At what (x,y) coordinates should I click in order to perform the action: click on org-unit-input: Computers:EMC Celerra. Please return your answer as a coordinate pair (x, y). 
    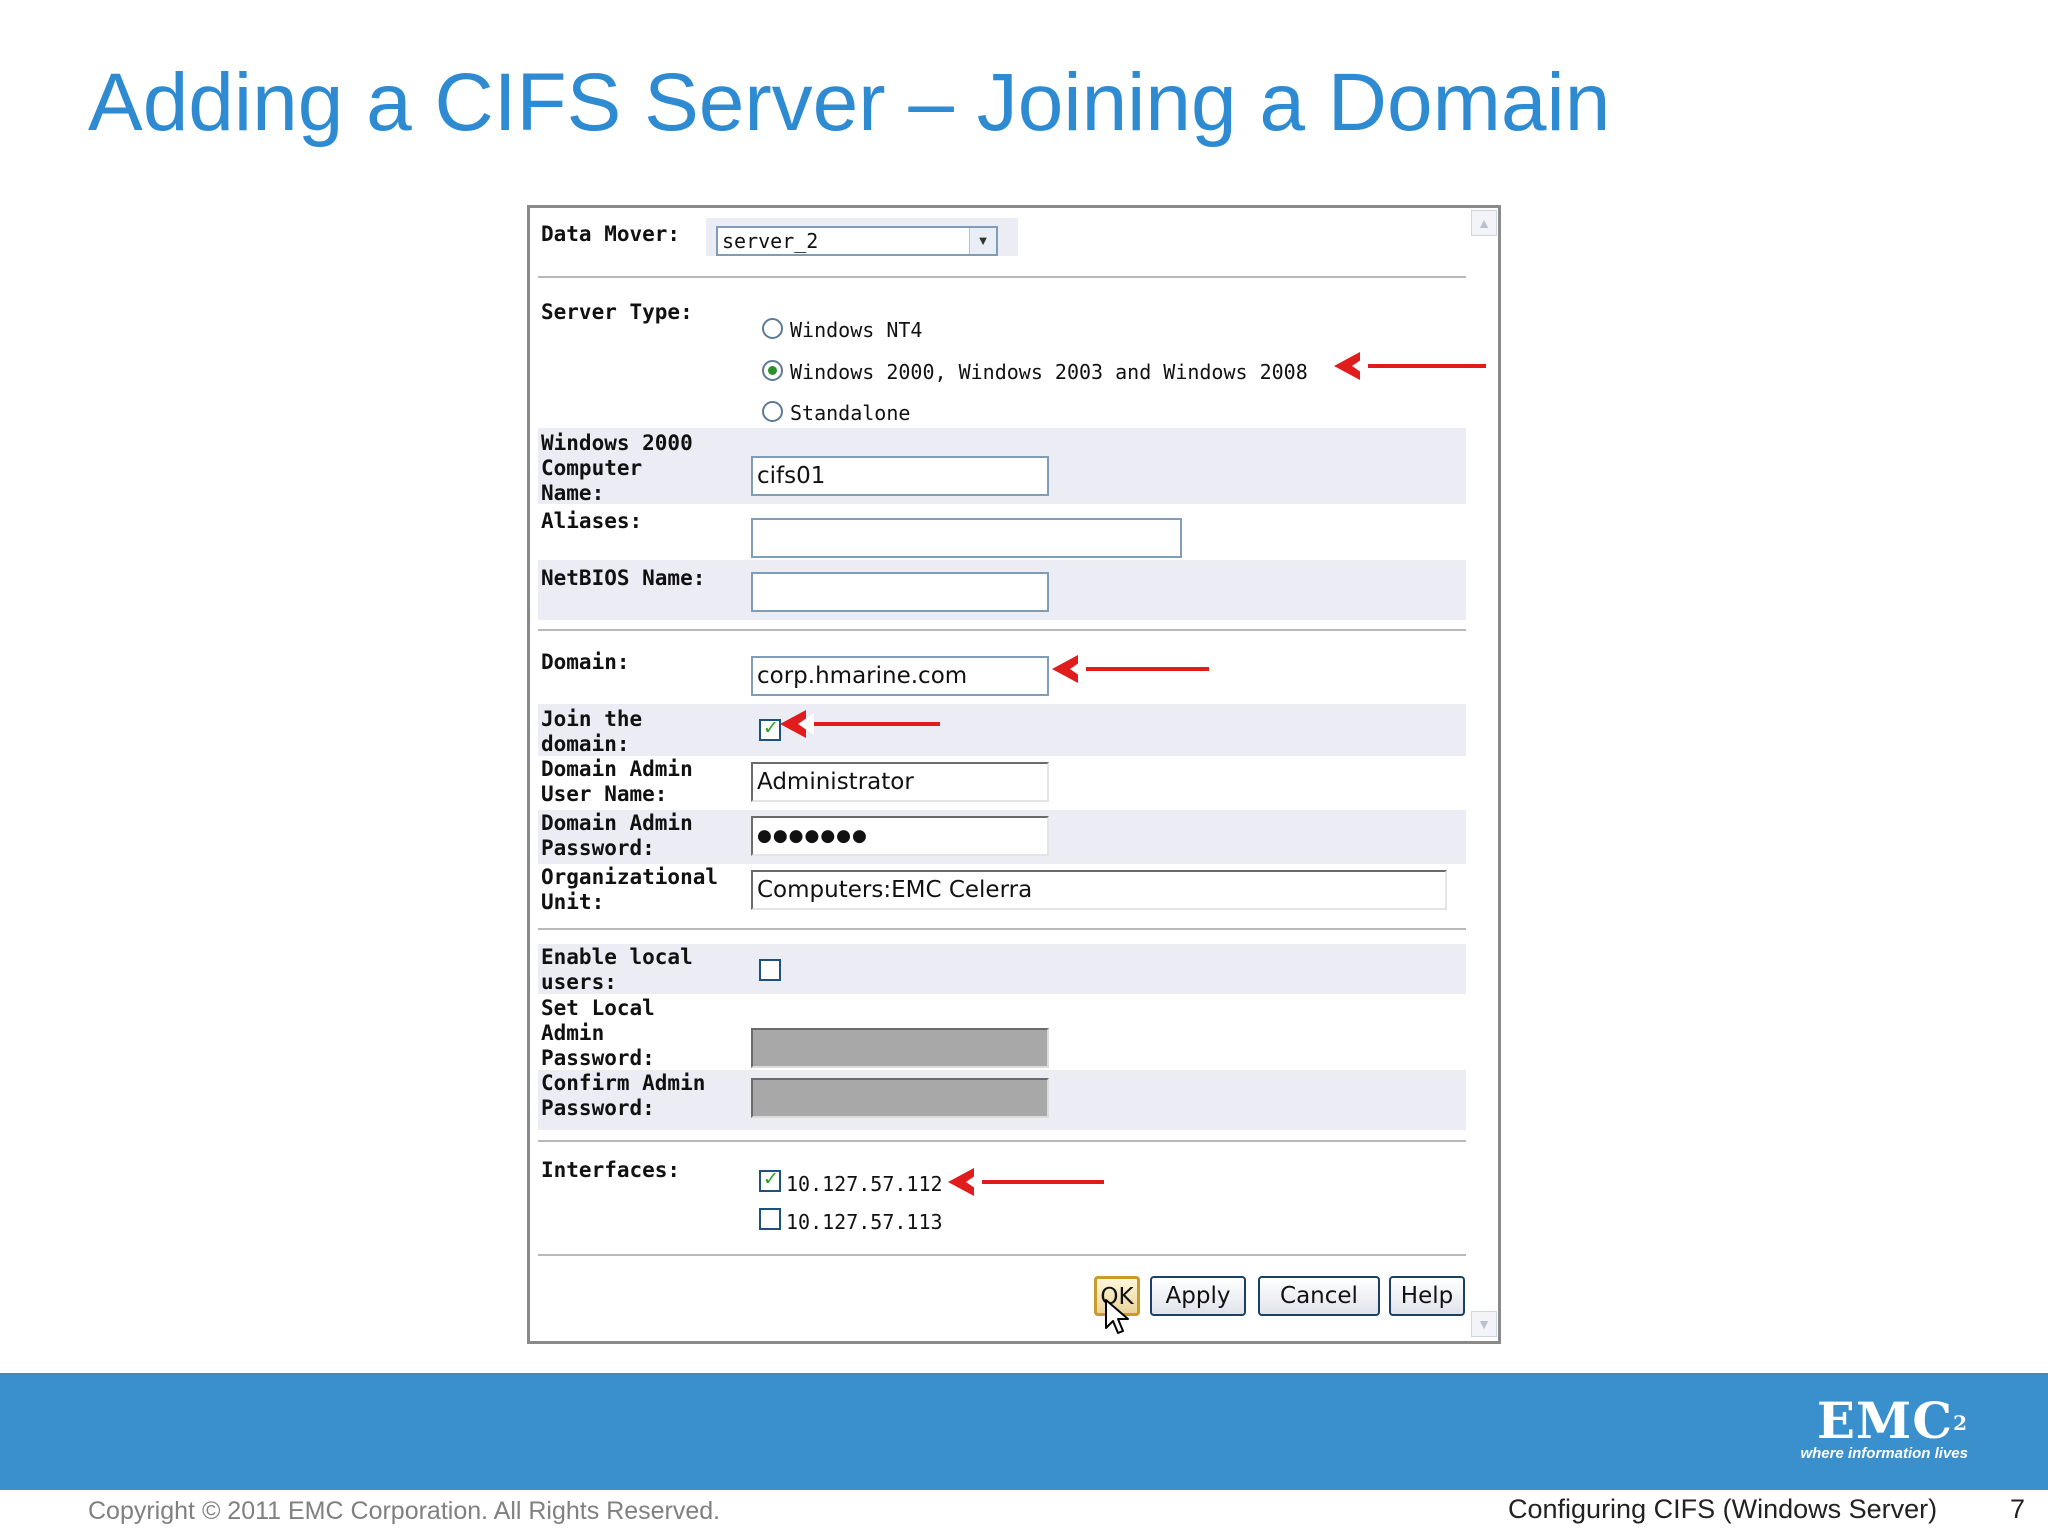
    Looking at the image, I should click on (1099, 890).